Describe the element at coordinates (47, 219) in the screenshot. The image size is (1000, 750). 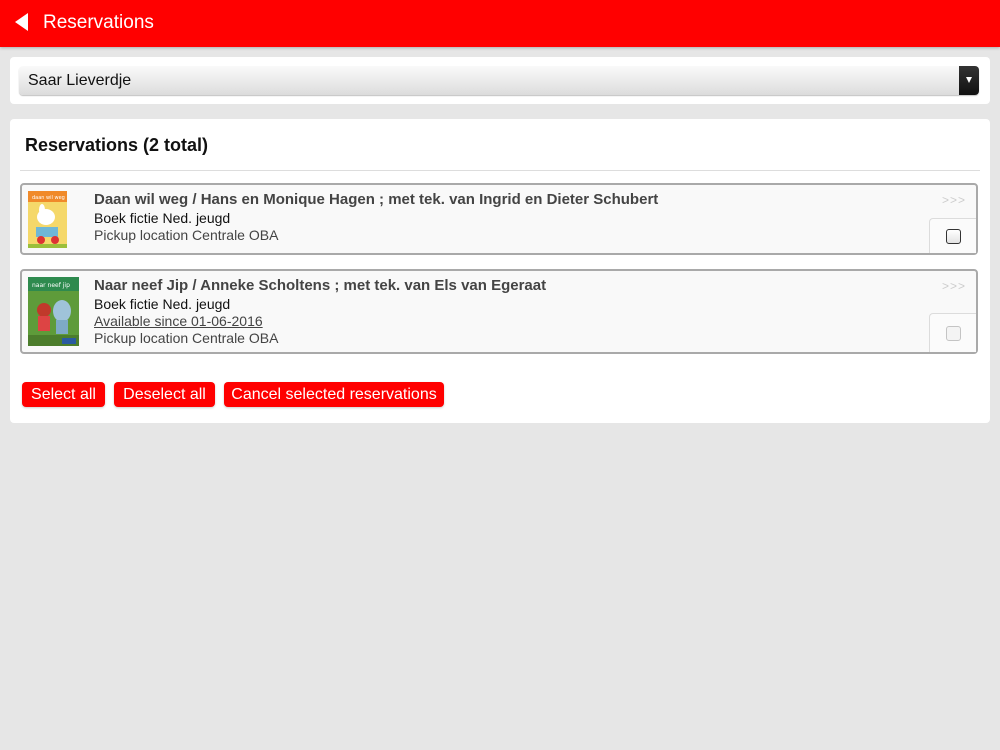
I see `book-cover-image: daan wil weg` at that location.